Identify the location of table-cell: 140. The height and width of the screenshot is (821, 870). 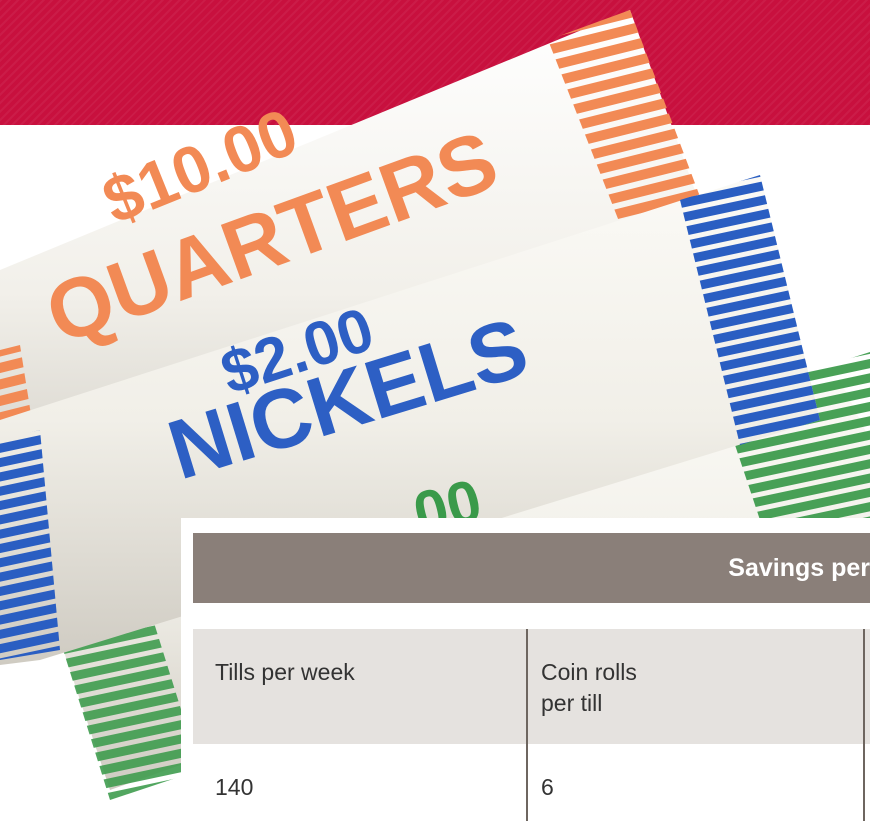
(234, 787).